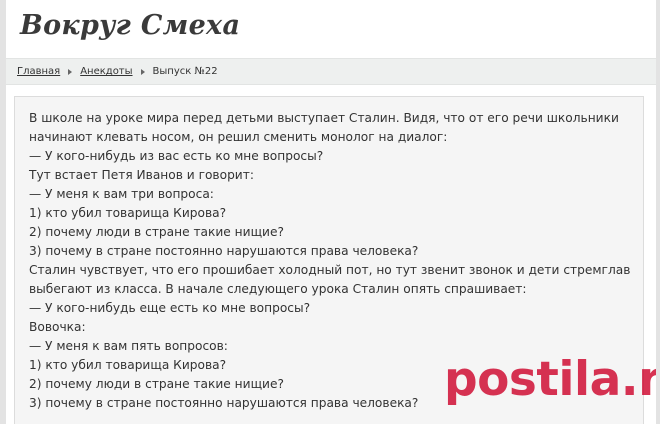 This screenshot has width=660, height=424. What do you see at coordinates (106, 71) in the screenshot?
I see `breadcrumb-link-jokes: Анекдоты` at bounding box center [106, 71].